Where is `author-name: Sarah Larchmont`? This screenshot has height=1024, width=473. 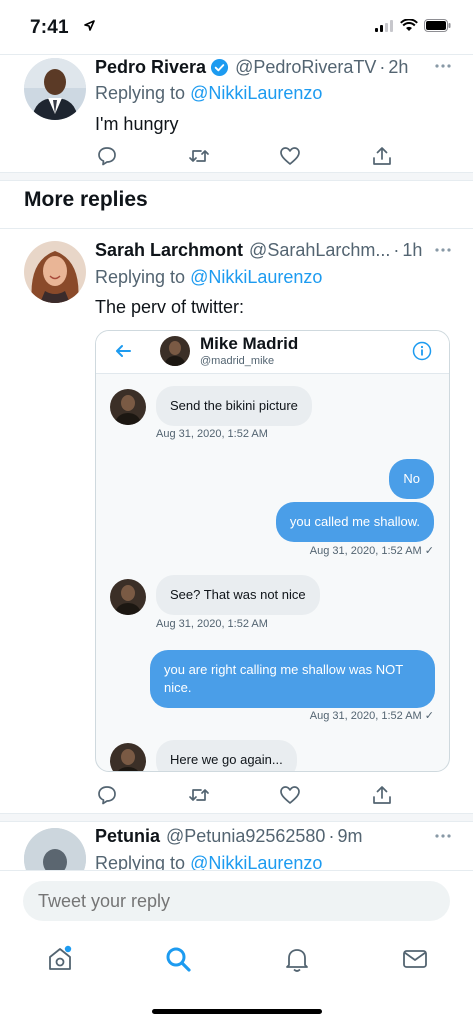 author-name: Sarah Larchmont is located at coordinates (169, 250).